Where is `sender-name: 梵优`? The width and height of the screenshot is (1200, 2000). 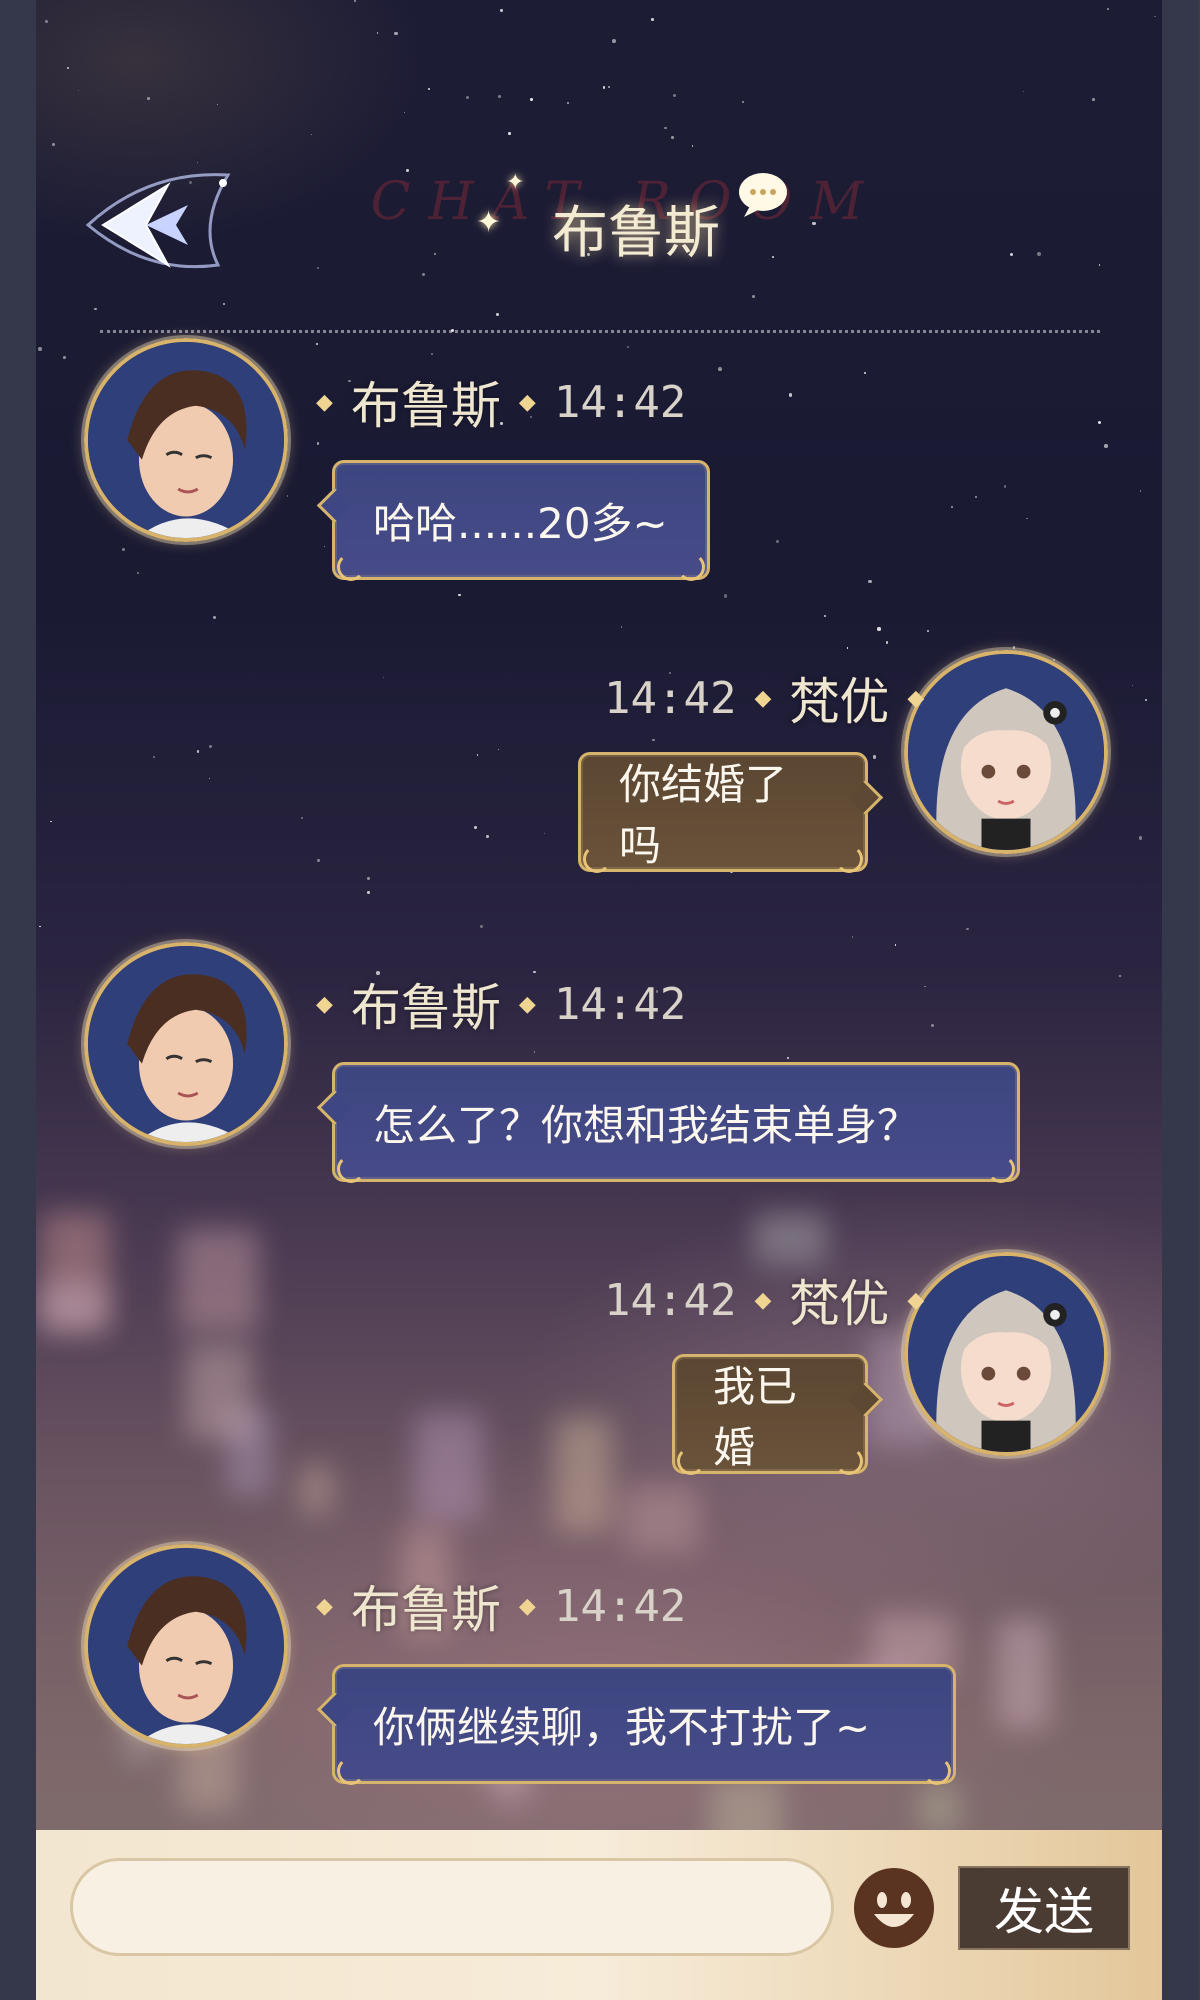 sender-name: 梵优 is located at coordinates (839, 702).